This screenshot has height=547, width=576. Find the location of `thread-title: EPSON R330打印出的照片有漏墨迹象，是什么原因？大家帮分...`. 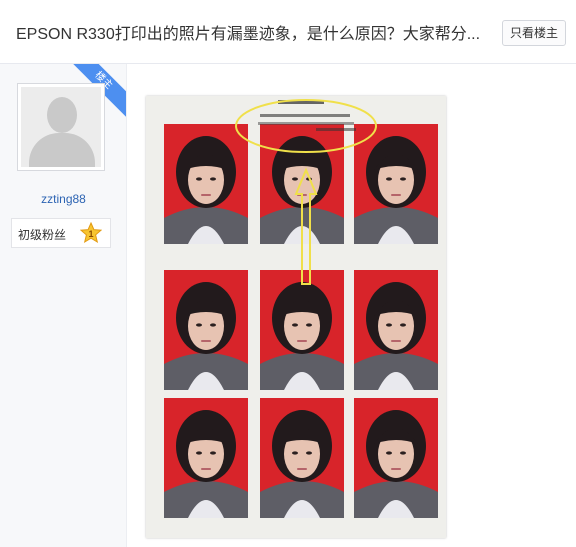

thread-title: EPSON R330打印出的照片有漏墨迹象，是什么原因？大家帮分... is located at coordinates (248, 34).